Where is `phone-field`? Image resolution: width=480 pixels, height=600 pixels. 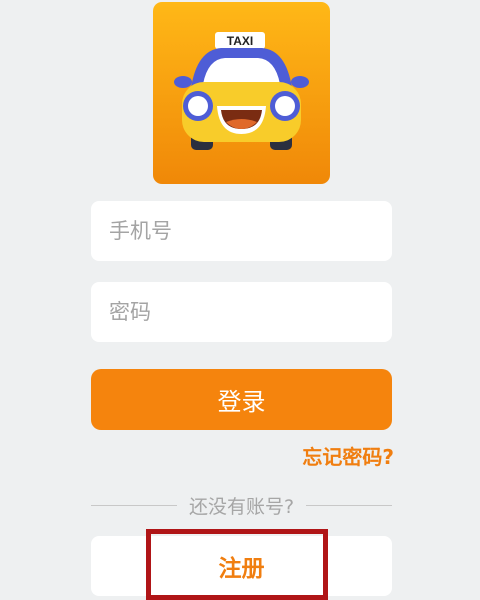 phone-field is located at coordinates (241, 231).